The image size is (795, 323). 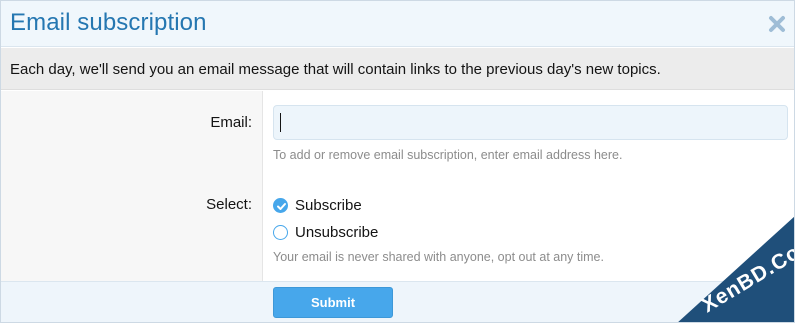 I want to click on radio-unchecked-icon, so click(x=280, y=232).